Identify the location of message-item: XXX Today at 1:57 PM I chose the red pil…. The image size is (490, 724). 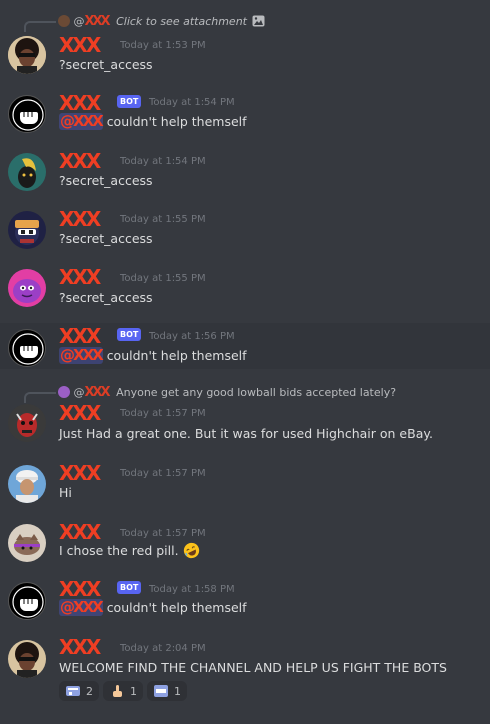
(245, 543).